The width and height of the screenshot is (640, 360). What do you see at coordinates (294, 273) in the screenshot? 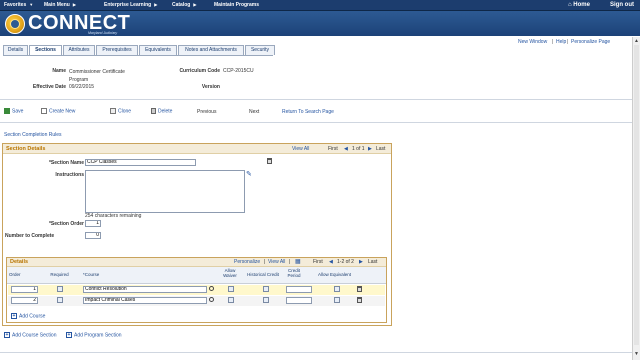
I see `col-credit-period: Credit Period` at bounding box center [294, 273].